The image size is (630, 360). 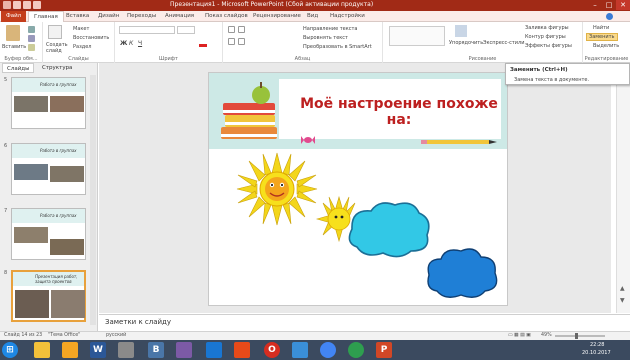 What do you see at coordinates (576, 336) in the screenshot?
I see `zoom-slider-thumb` at bounding box center [576, 336].